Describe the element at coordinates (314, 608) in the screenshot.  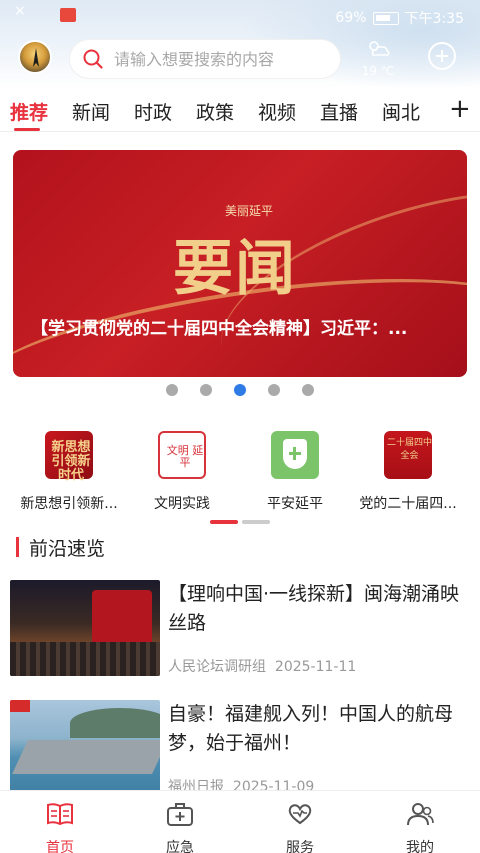
I see `news-title: 【理响中国·一线探新】闽海潮涌映丝路` at that location.